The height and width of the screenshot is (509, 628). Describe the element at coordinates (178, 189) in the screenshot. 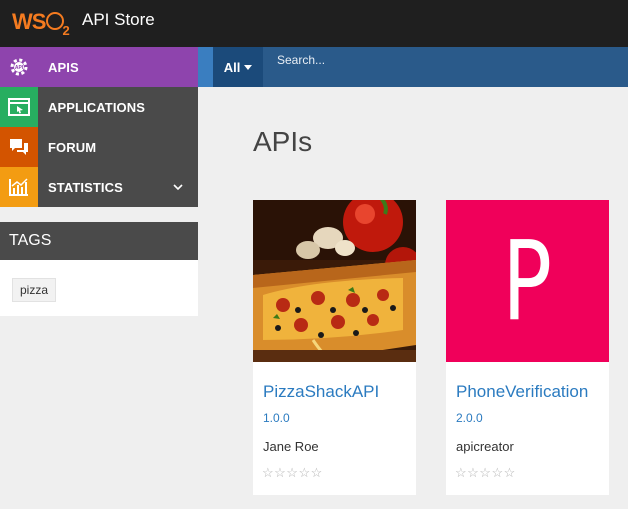

I see `chevron-down-icon` at that location.